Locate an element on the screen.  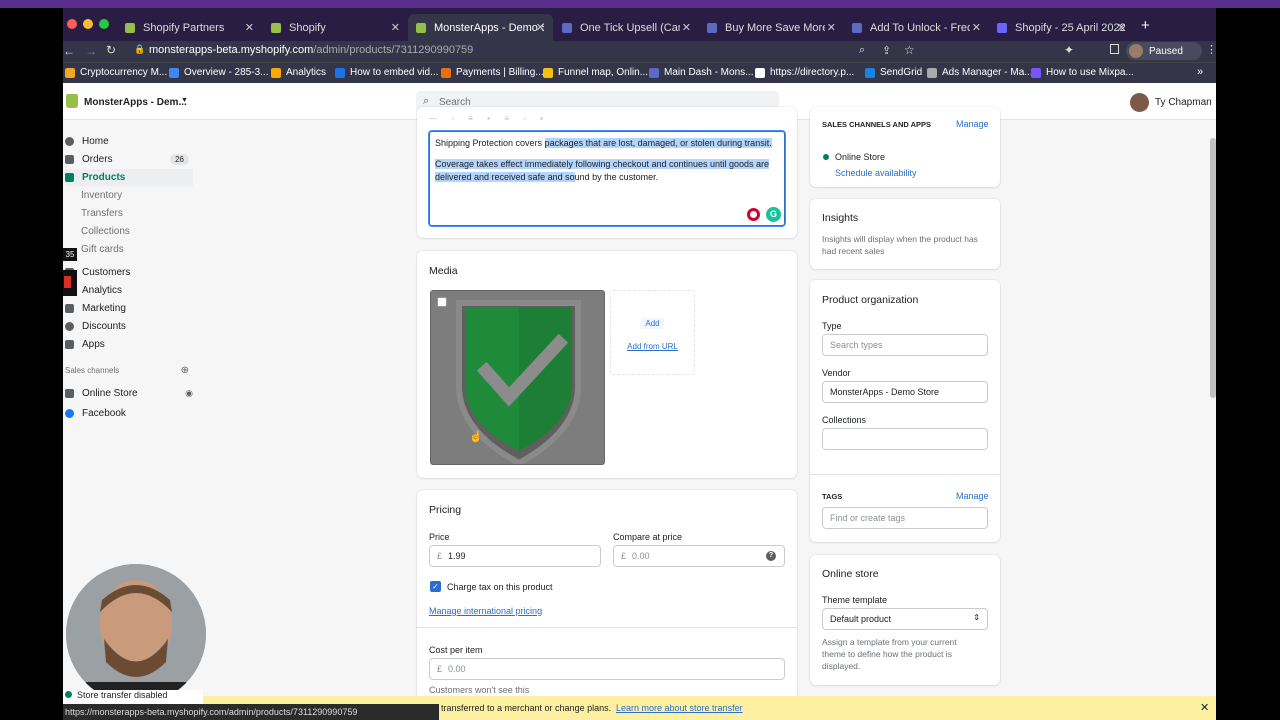
share-icon: ⇪ is located at coordinates (886, 50).